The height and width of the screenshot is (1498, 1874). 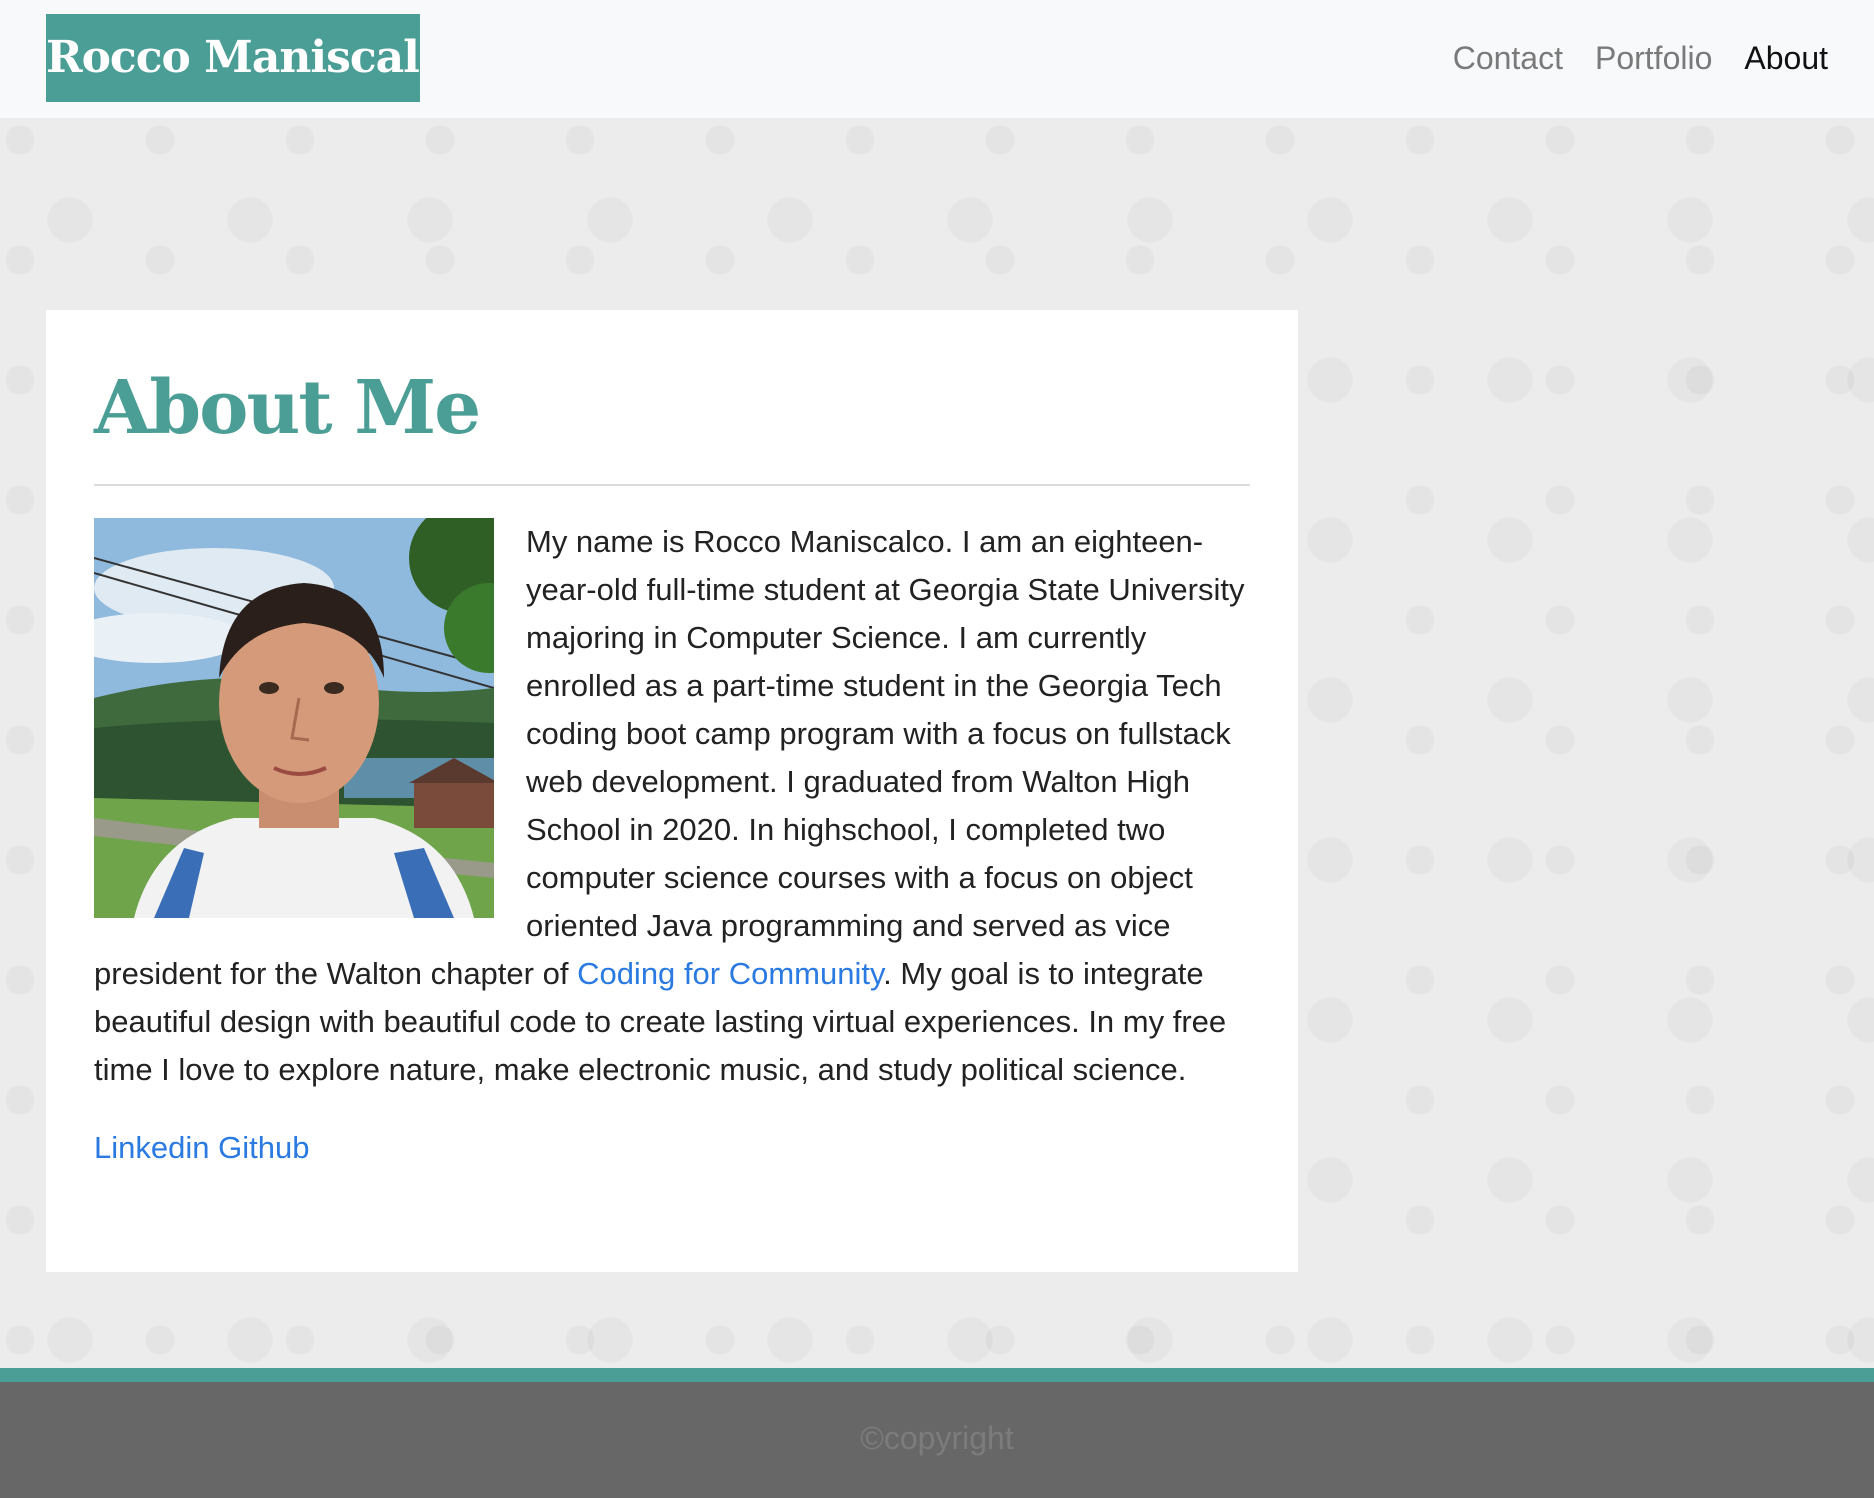 I want to click on nav-link-about: About, so click(x=1786, y=58).